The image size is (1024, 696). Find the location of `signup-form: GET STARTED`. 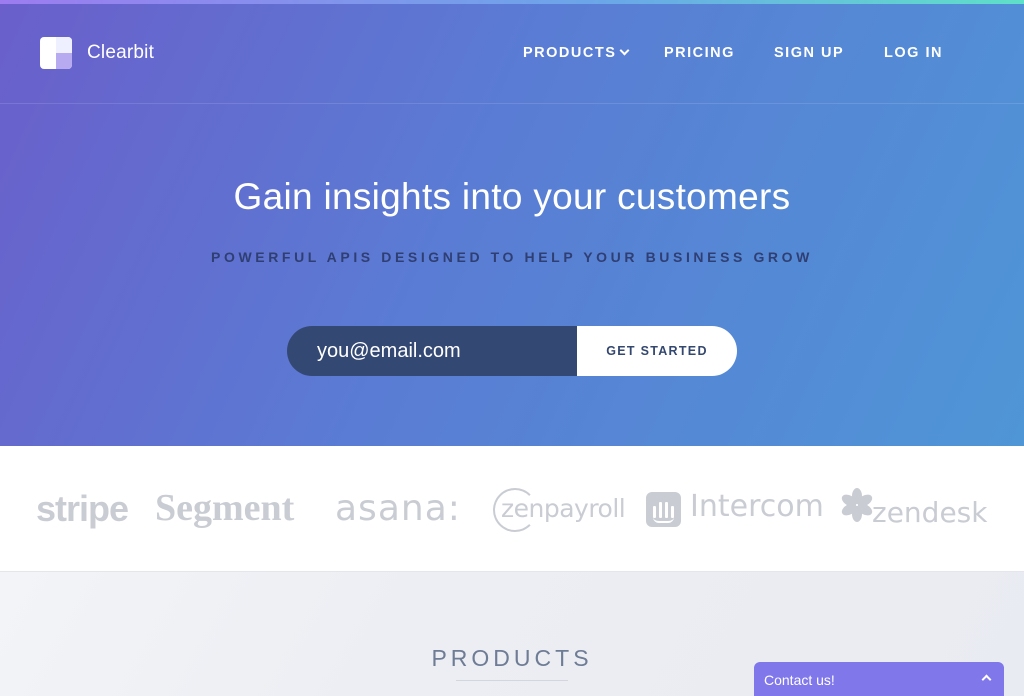

signup-form: GET STARTED is located at coordinates (512, 351).